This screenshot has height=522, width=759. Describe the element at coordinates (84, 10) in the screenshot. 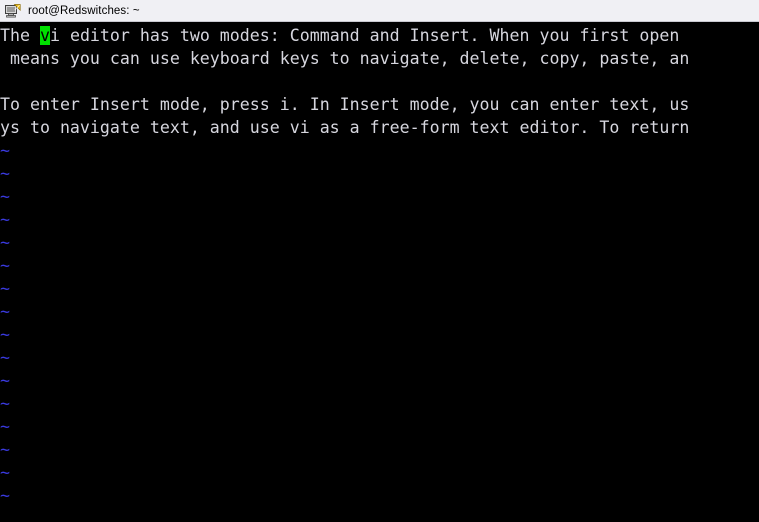

I see `window-title-text: root@Redswitches: ~` at that location.